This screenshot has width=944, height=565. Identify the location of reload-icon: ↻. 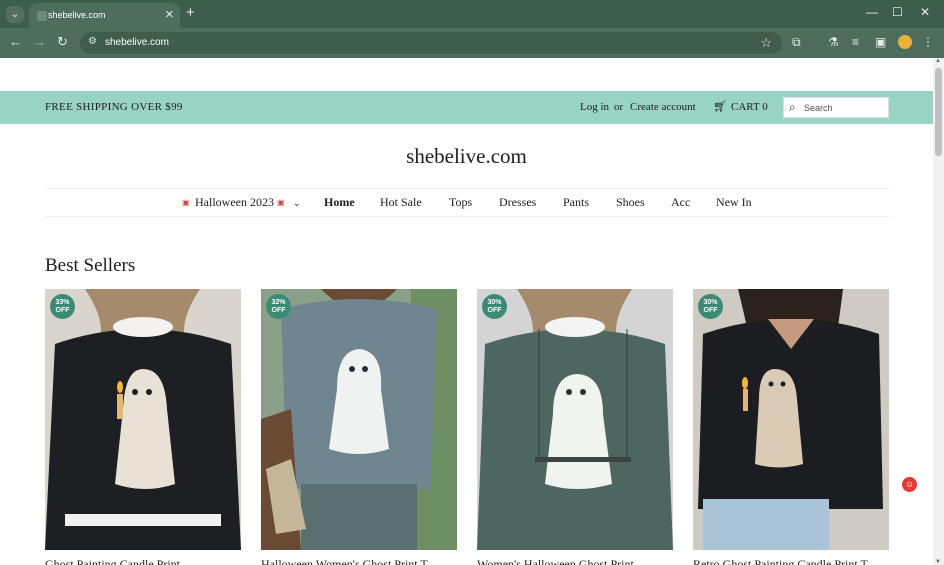
(62, 42).